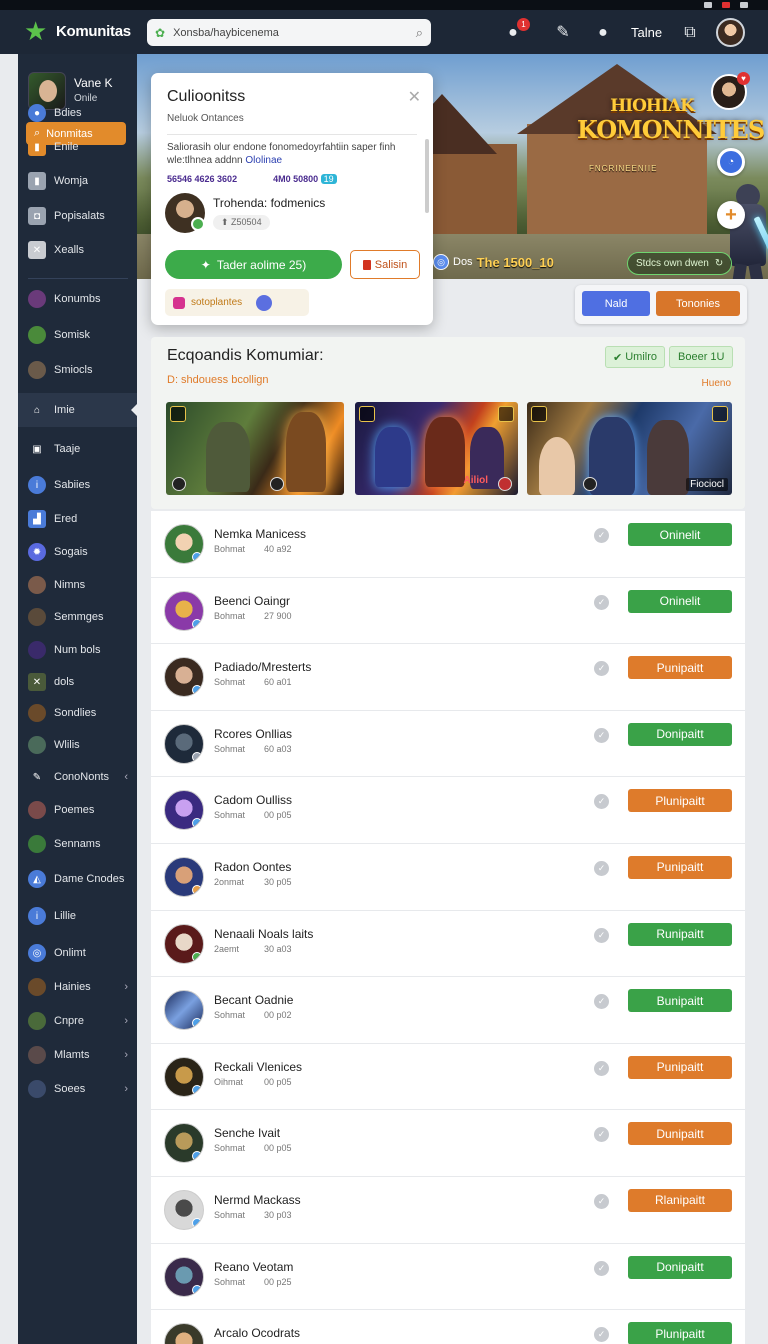  I want to click on featured-more-link: Hueno, so click(716, 383).